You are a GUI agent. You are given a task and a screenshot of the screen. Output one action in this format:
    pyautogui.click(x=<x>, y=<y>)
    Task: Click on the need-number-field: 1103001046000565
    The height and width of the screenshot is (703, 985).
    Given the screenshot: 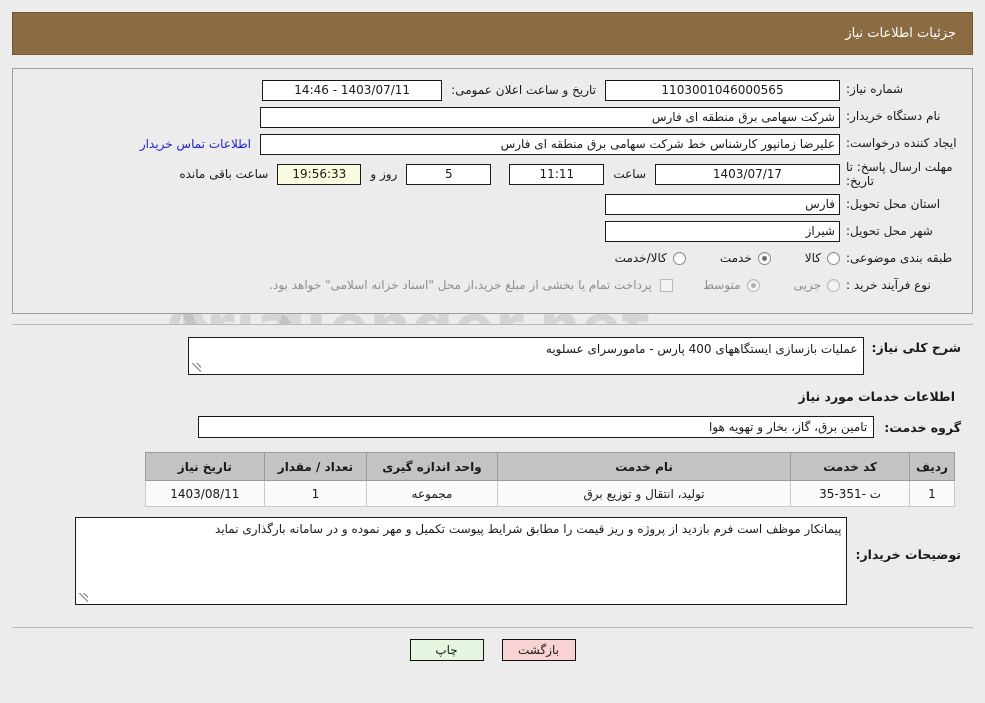 What is the action you would take?
    pyautogui.click(x=722, y=90)
    